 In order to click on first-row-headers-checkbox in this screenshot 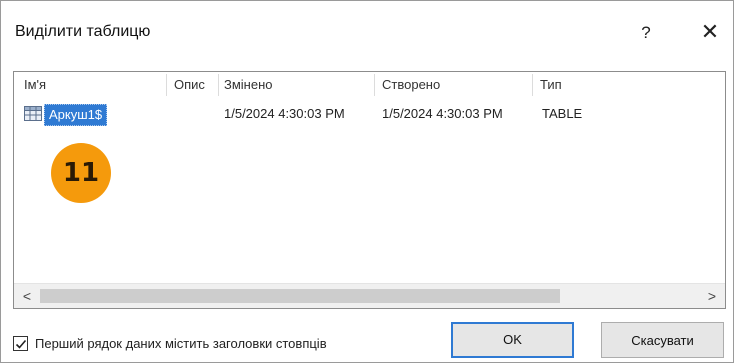, I will do `click(20, 343)`.